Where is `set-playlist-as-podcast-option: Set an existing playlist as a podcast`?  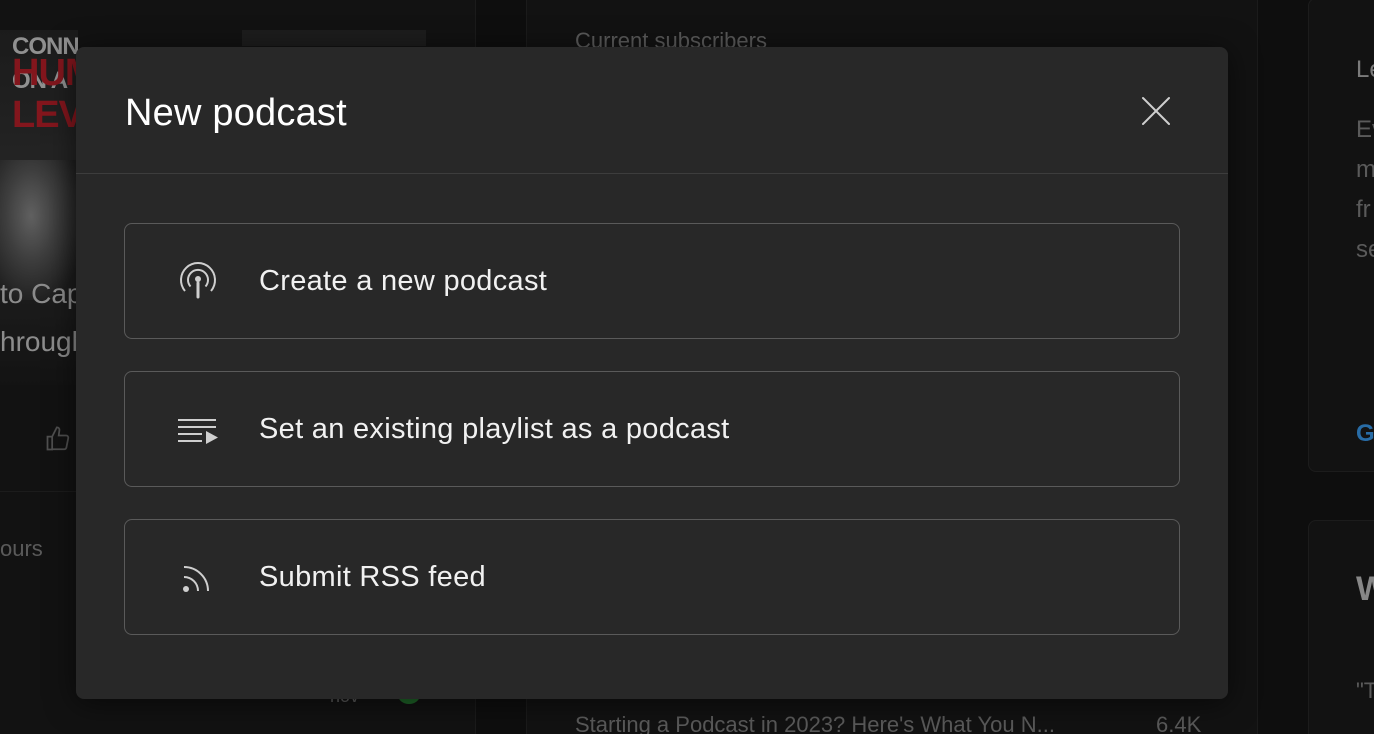 set-playlist-as-podcast-option: Set an existing playlist as a podcast is located at coordinates (652, 429).